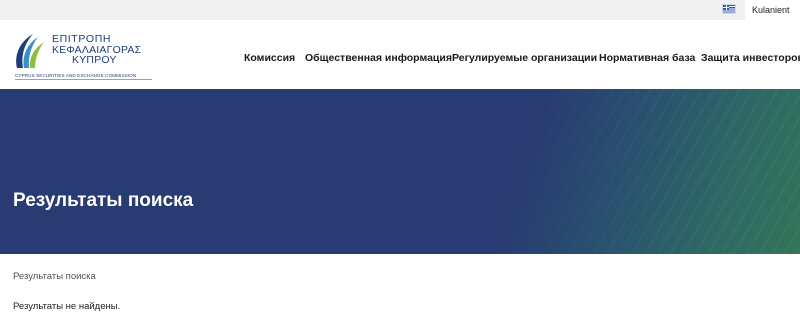 The width and height of the screenshot is (800, 313). What do you see at coordinates (30, 51) in the screenshot?
I see `logo-swoosh-icon` at bounding box center [30, 51].